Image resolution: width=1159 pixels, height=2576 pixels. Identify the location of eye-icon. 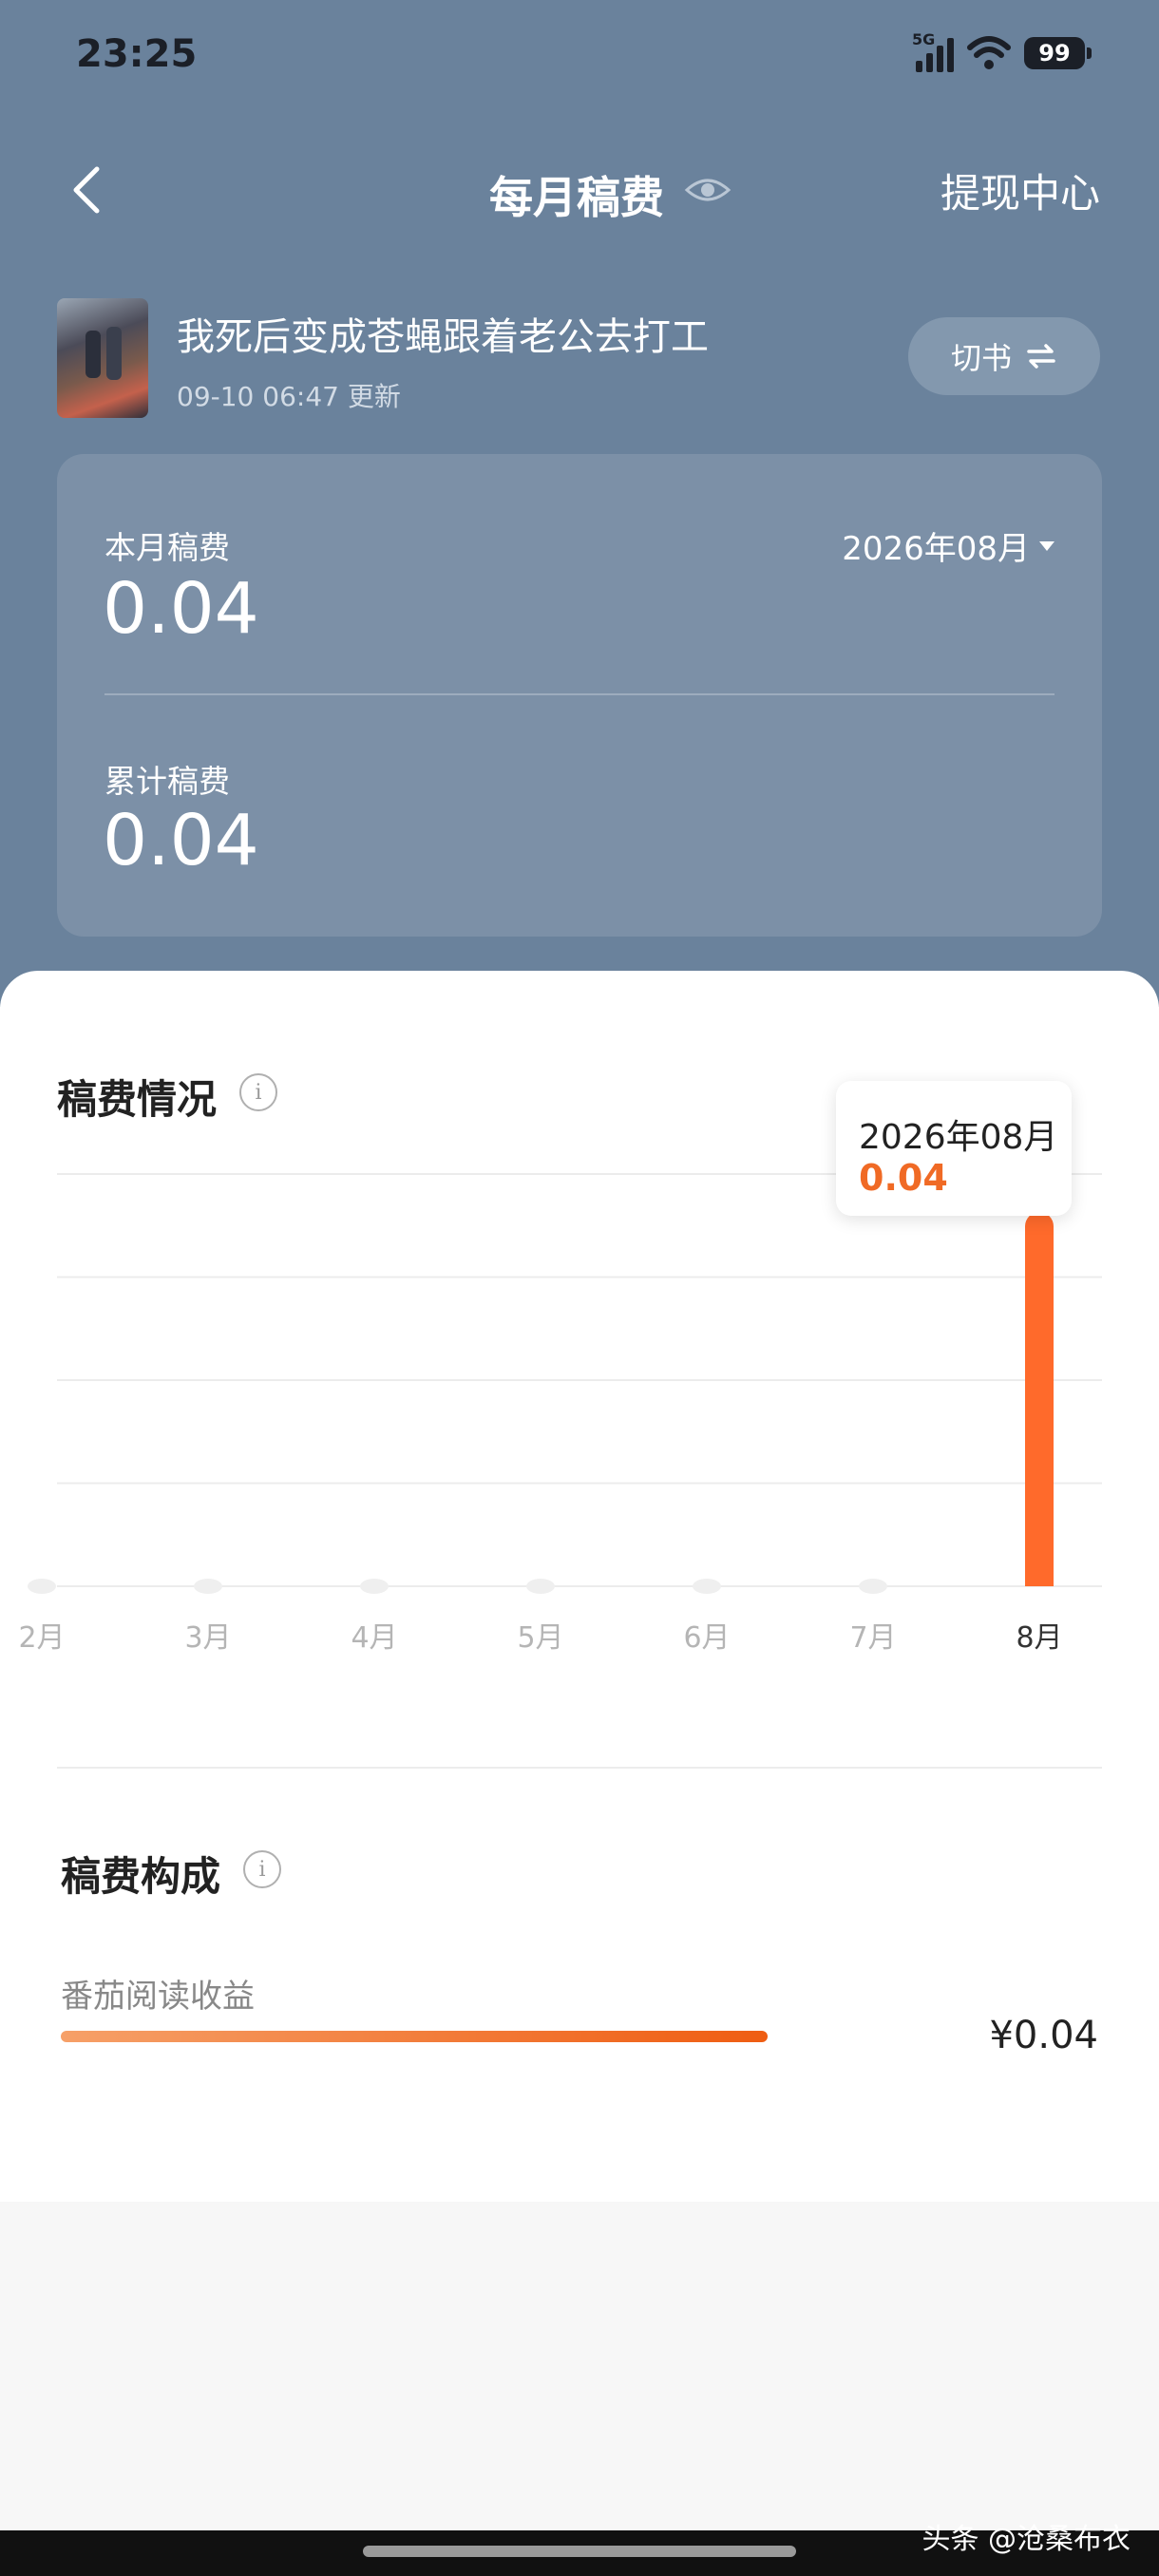
(708, 190).